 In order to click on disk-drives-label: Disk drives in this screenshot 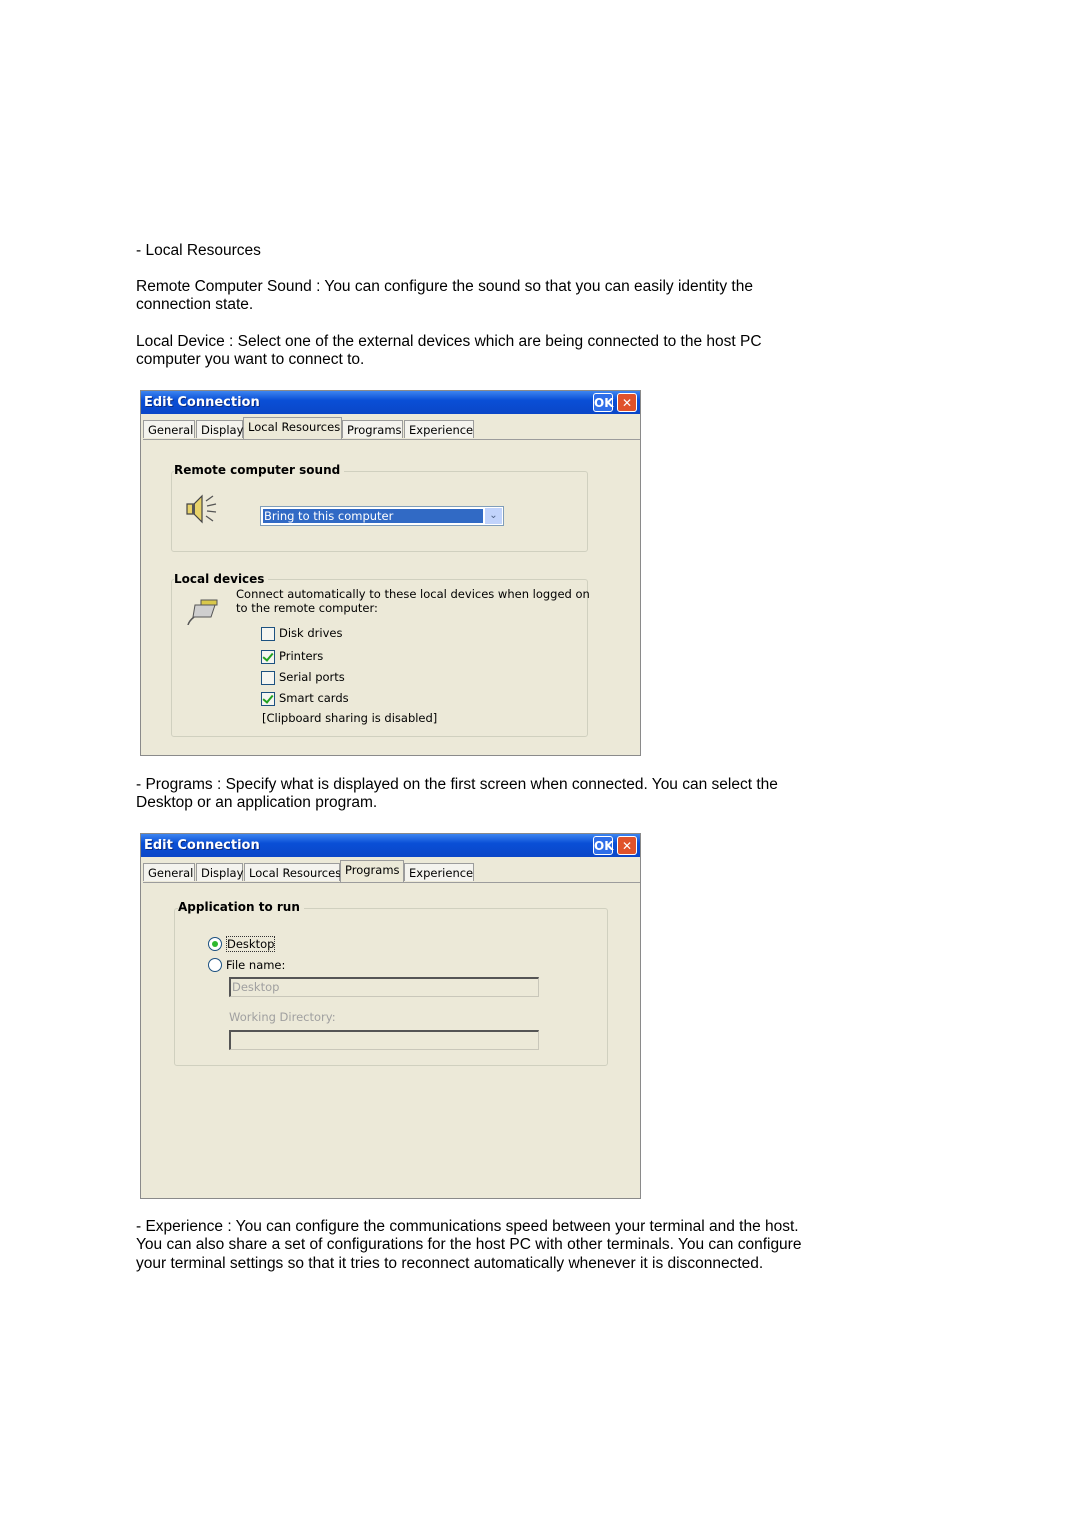, I will do `click(311, 633)`.